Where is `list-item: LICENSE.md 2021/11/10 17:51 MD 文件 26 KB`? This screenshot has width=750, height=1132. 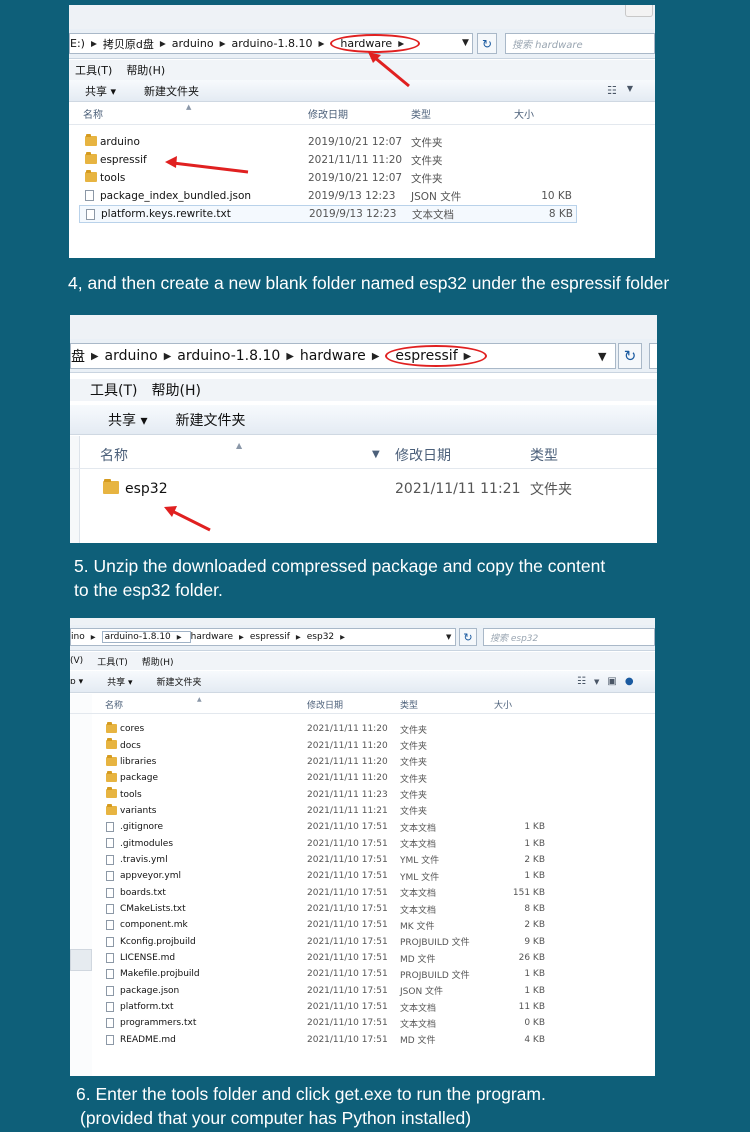
list-item: LICENSE.md 2021/11/10 17:51 MD 文件 26 KB is located at coordinates (362, 958).